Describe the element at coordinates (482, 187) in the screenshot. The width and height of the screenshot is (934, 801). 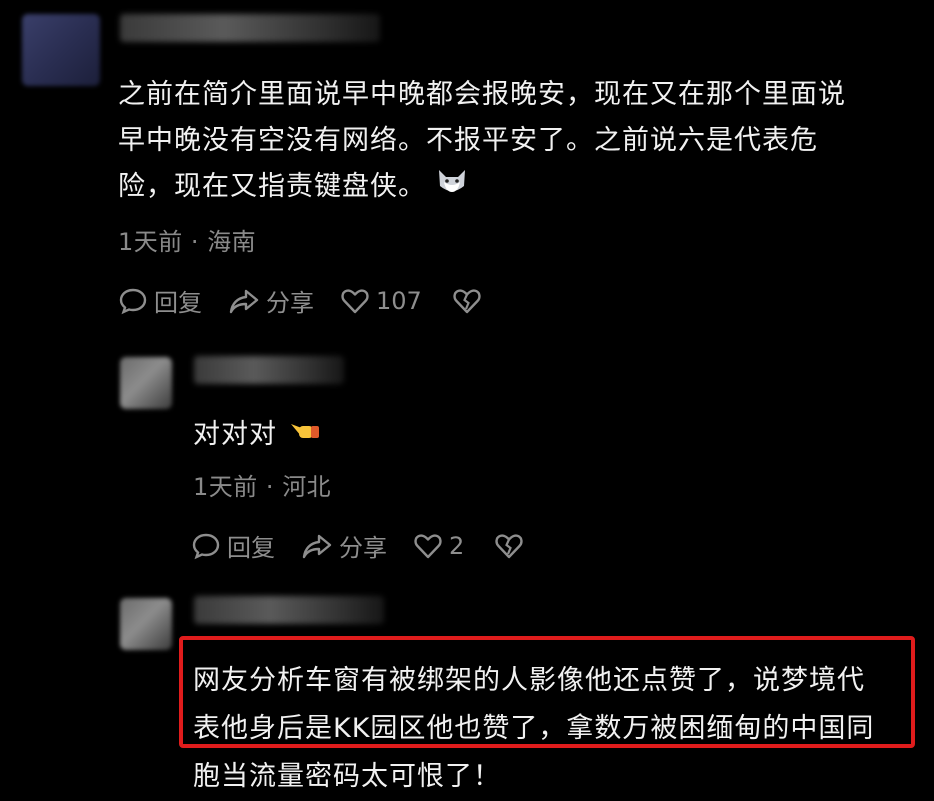
I see `comment-text-line: 险，现在又指责键盘侠。` at that location.